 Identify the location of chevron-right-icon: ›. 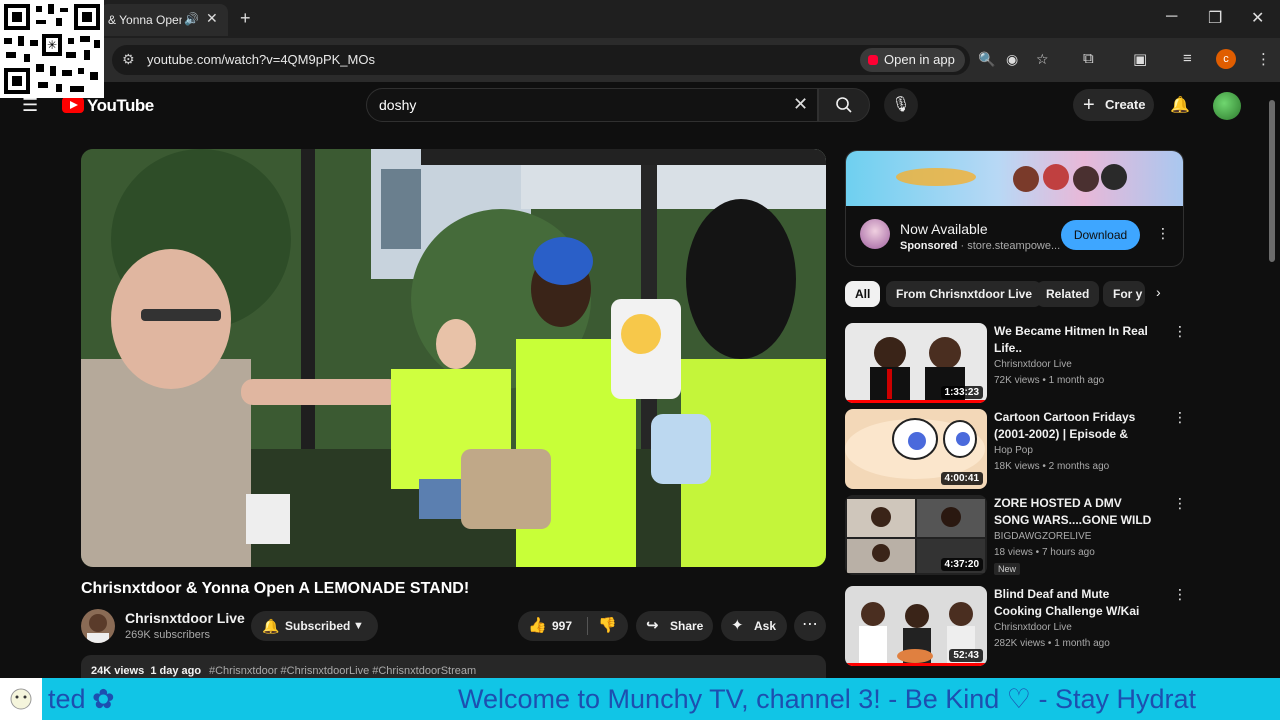
(1158, 292).